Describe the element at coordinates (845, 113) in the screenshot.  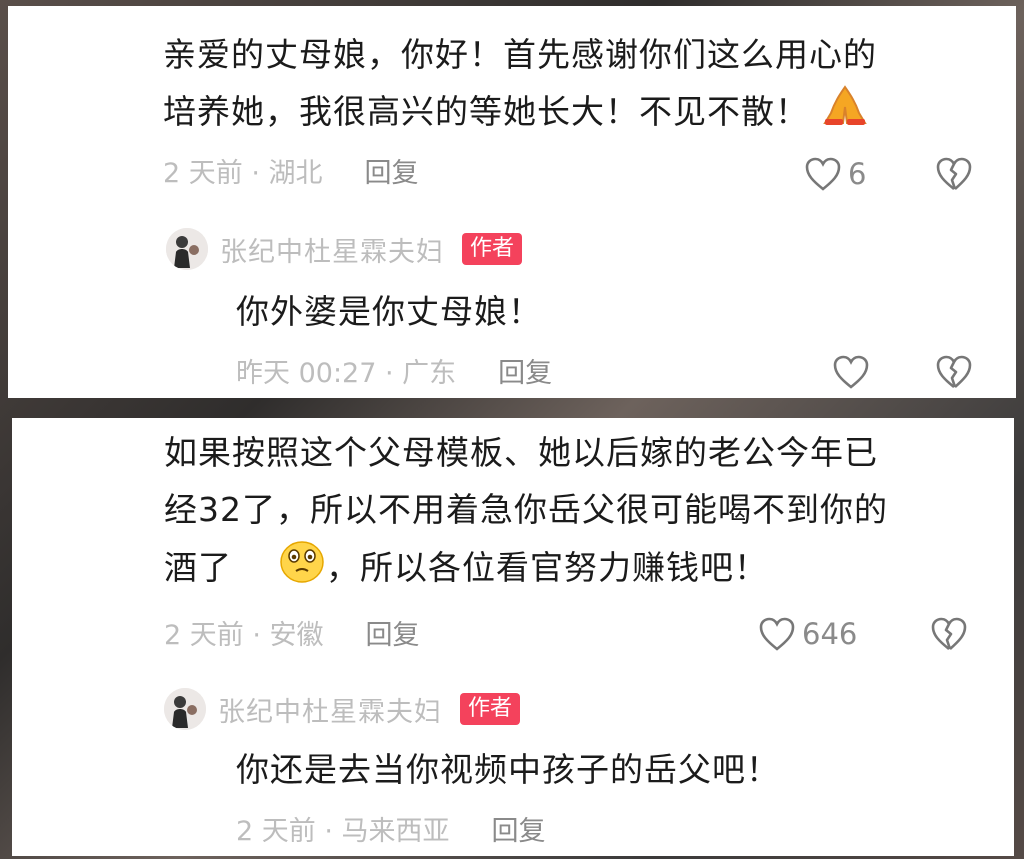
I see `pray-emoji` at that location.